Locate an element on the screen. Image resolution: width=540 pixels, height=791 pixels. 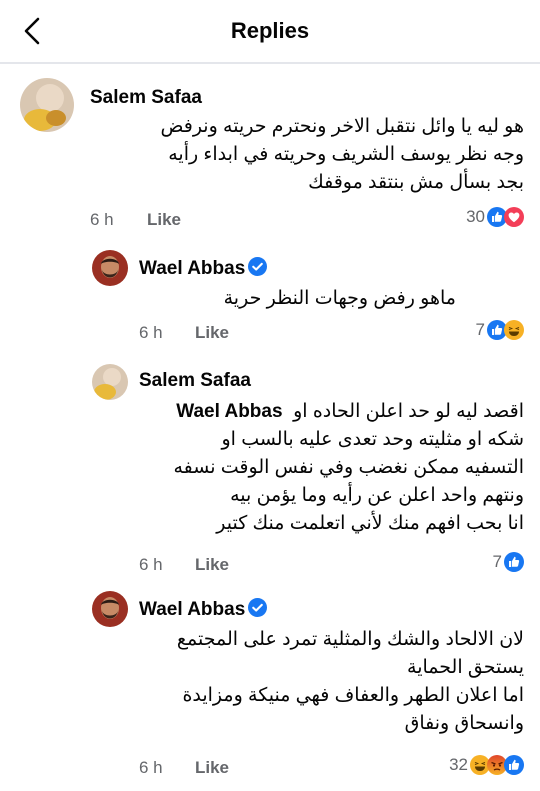
page-title: Replies is located at coordinates (270, 30).